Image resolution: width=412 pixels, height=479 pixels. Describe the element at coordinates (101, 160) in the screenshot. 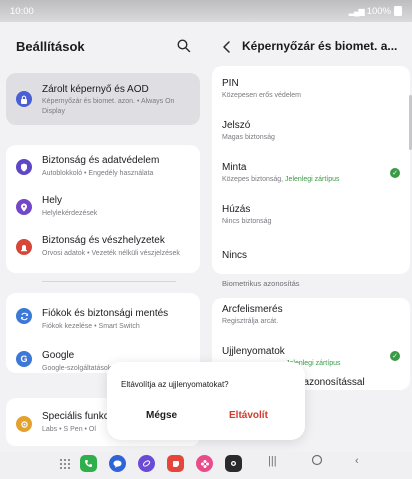

I see `sidebar-item-label: Biztonság és adatvédelem` at that location.